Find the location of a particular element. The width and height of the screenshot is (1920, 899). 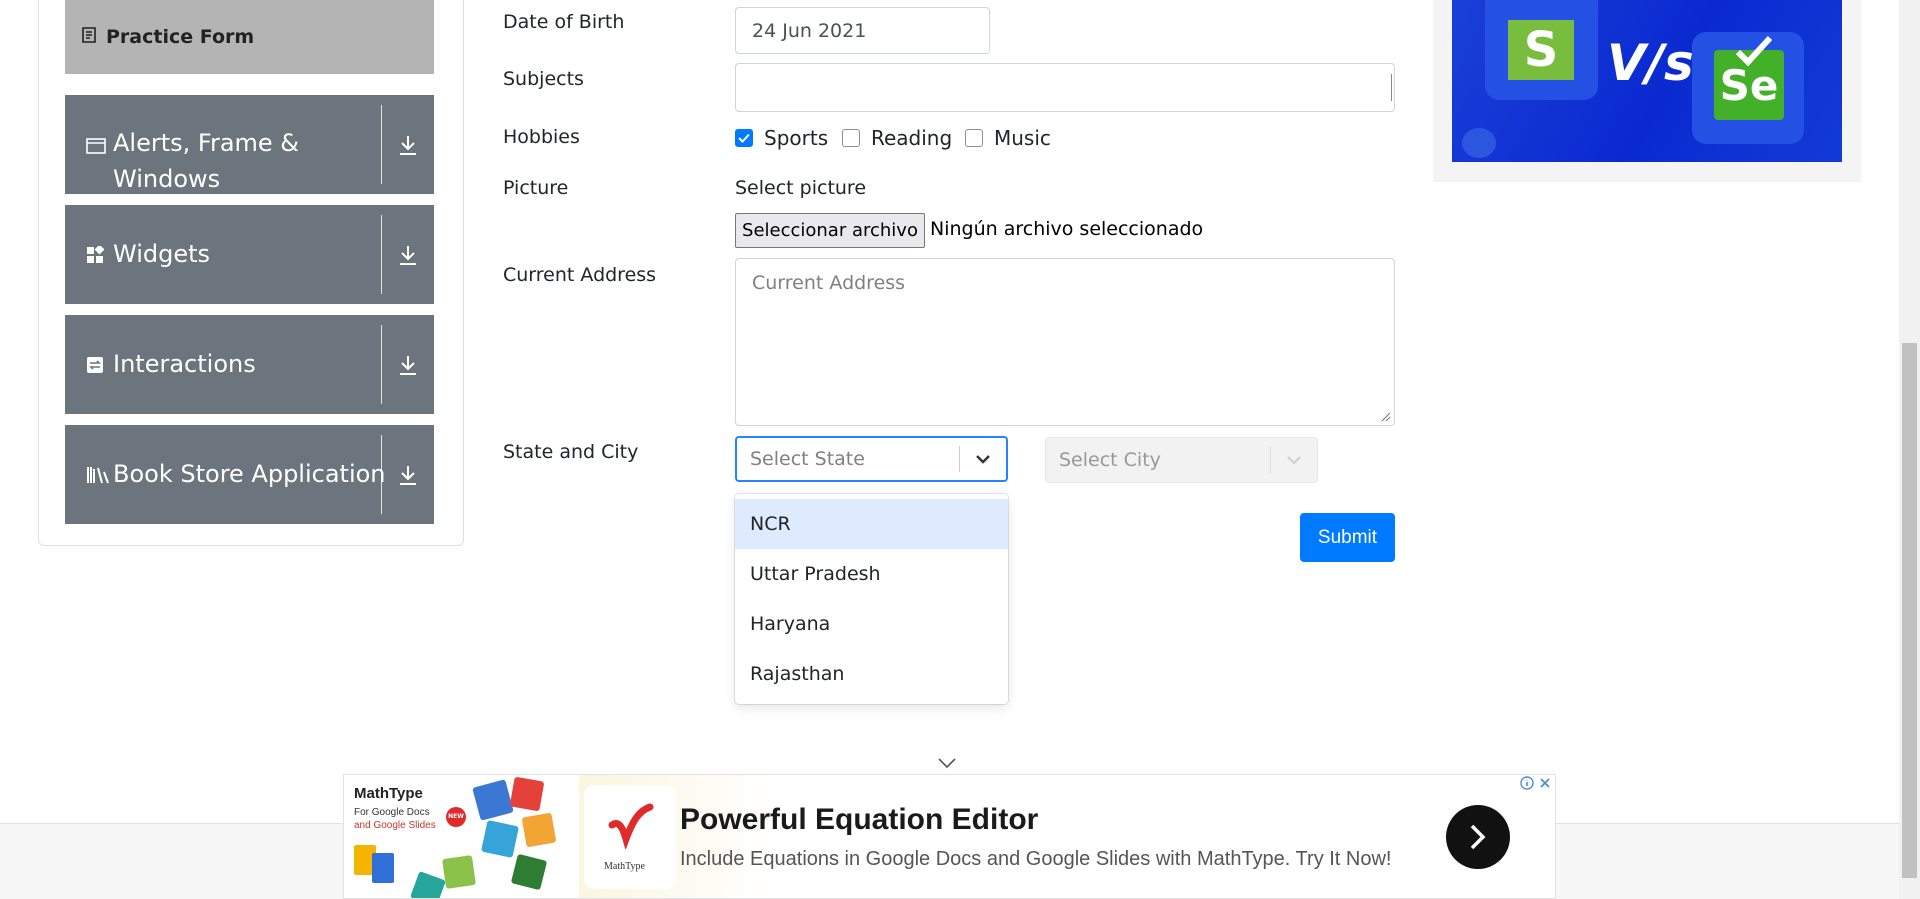

sidebar-group-interactions: Interactions is located at coordinates (249, 364).